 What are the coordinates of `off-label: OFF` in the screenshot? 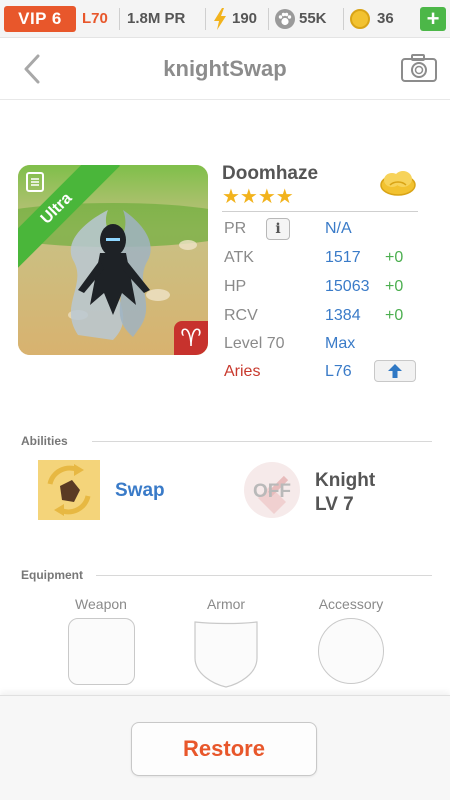 It's located at (272, 491).